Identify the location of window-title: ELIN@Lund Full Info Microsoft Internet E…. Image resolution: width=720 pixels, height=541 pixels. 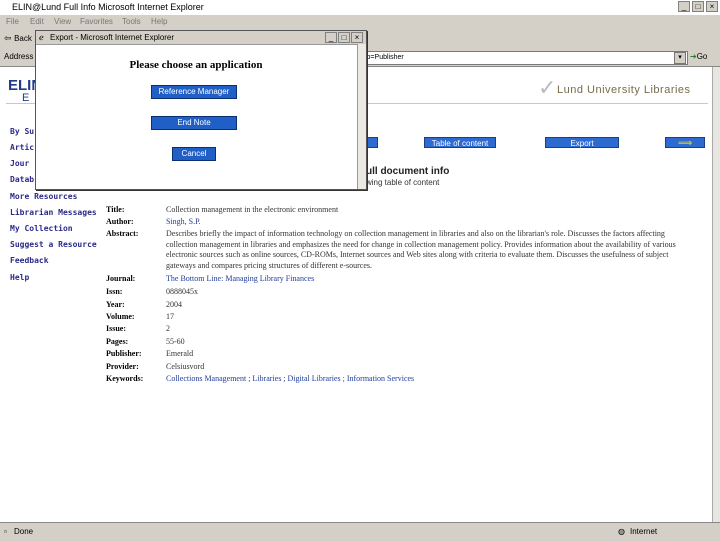
(108, 7).